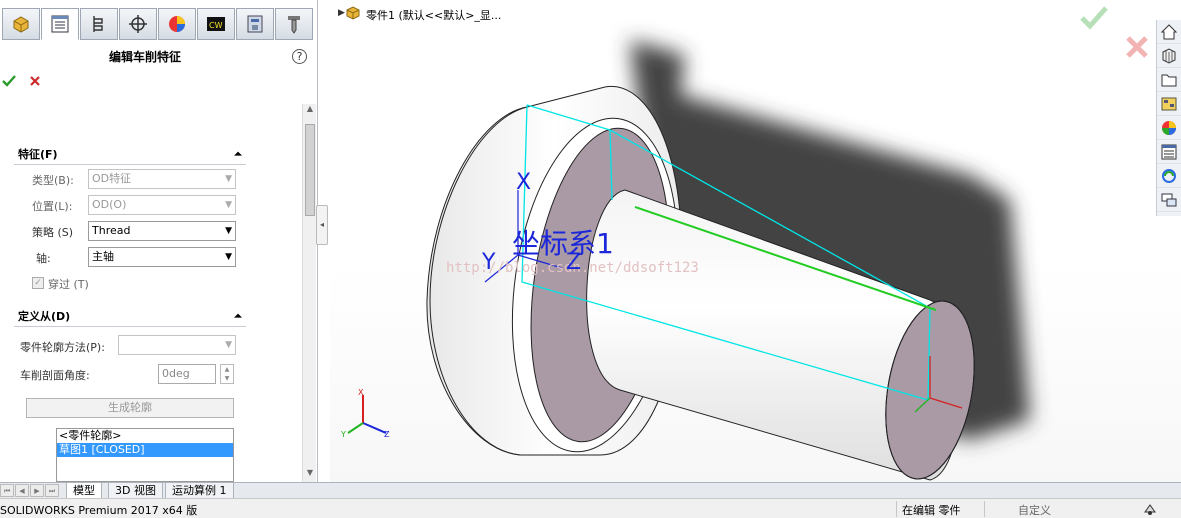 The width and height of the screenshot is (1181, 518). I want to click on status-help-icon, so click(1150, 509).